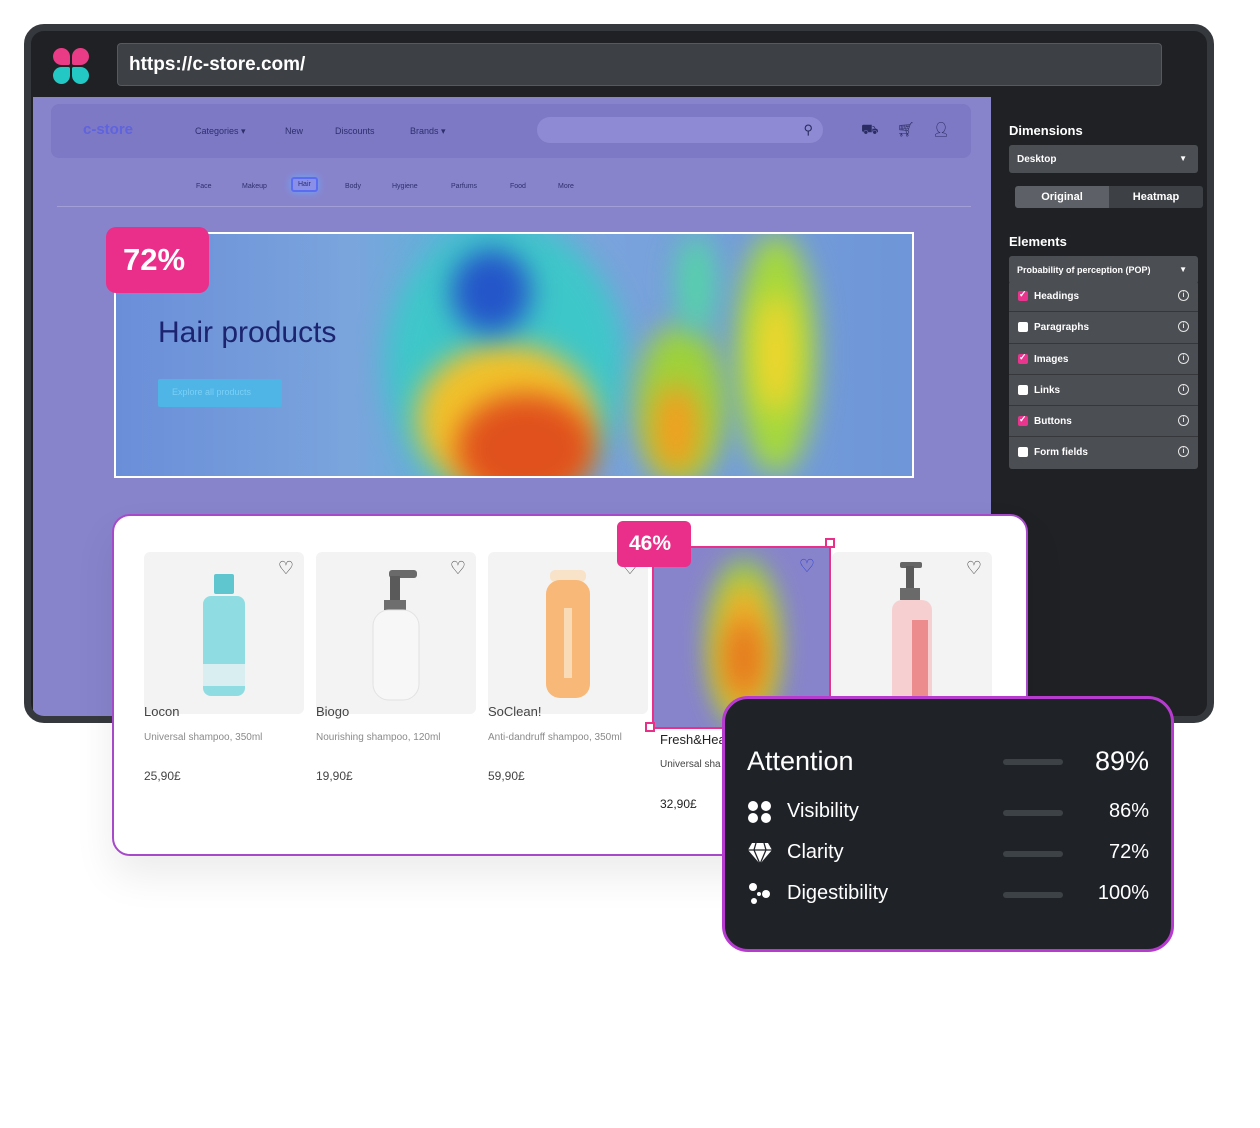 The height and width of the screenshot is (1128, 1260). I want to click on element-row-paragraphs: Paragraphs i, so click(1103, 328).